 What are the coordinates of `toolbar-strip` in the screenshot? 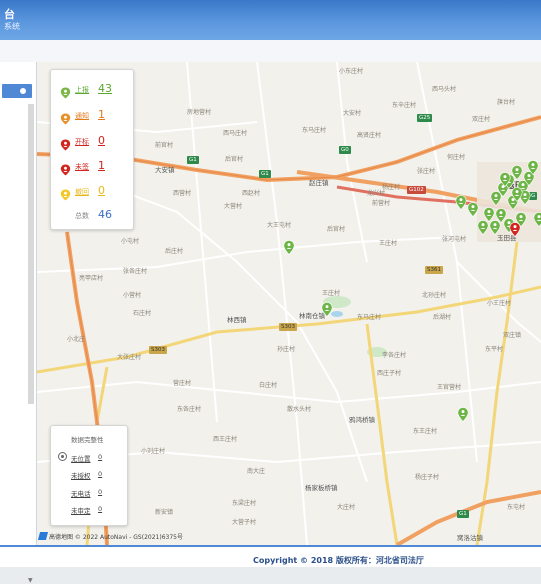 It's located at (270, 51).